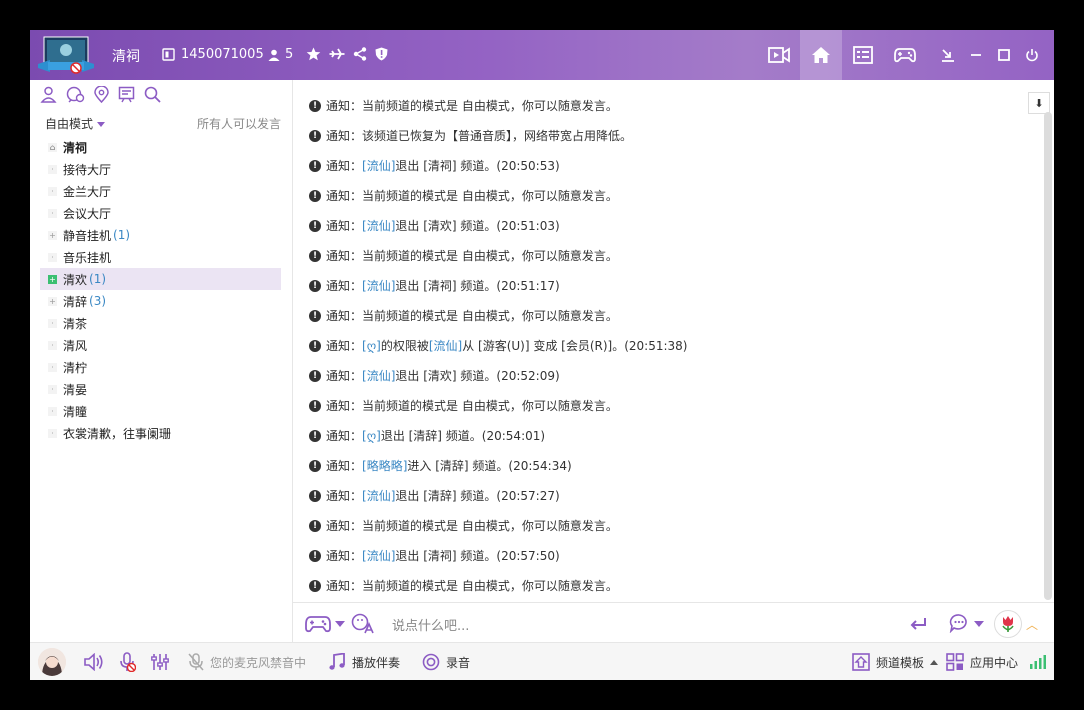 The height and width of the screenshot is (710, 1084). I want to click on channel-item: + 清欢 (1), so click(160, 279).